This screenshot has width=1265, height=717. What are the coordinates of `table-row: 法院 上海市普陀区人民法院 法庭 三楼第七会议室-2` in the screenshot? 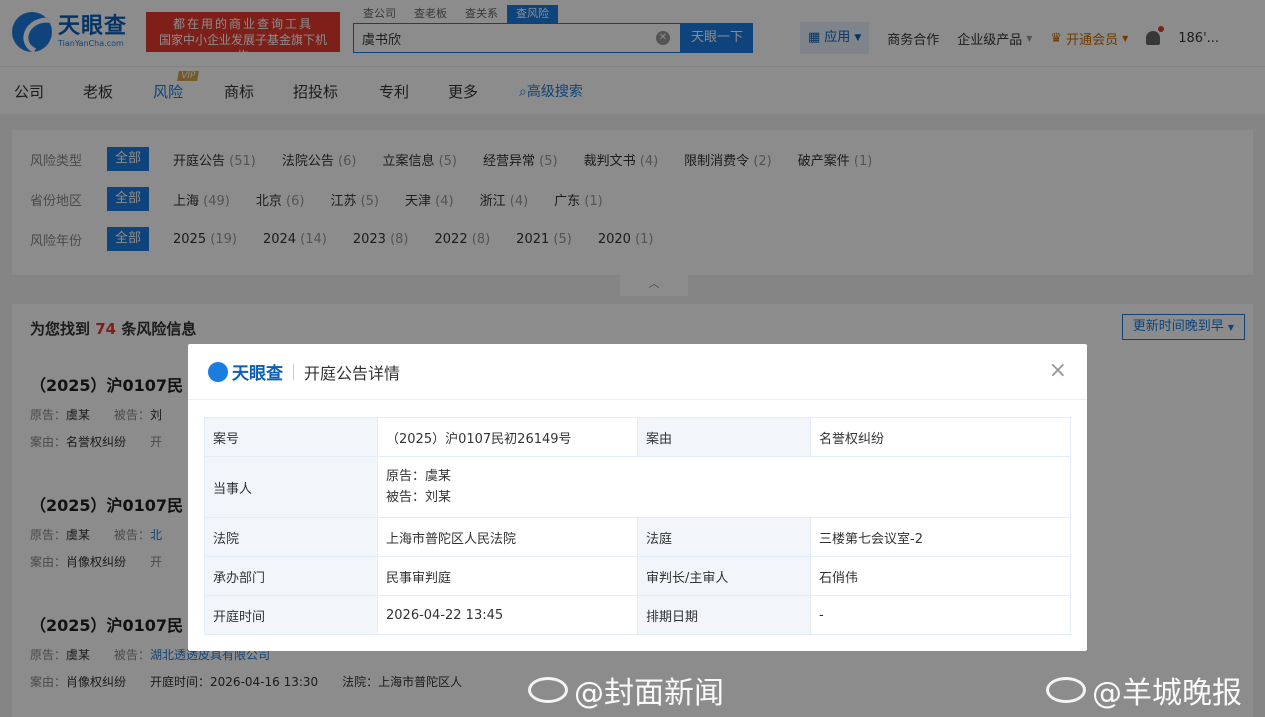 It's located at (637, 537).